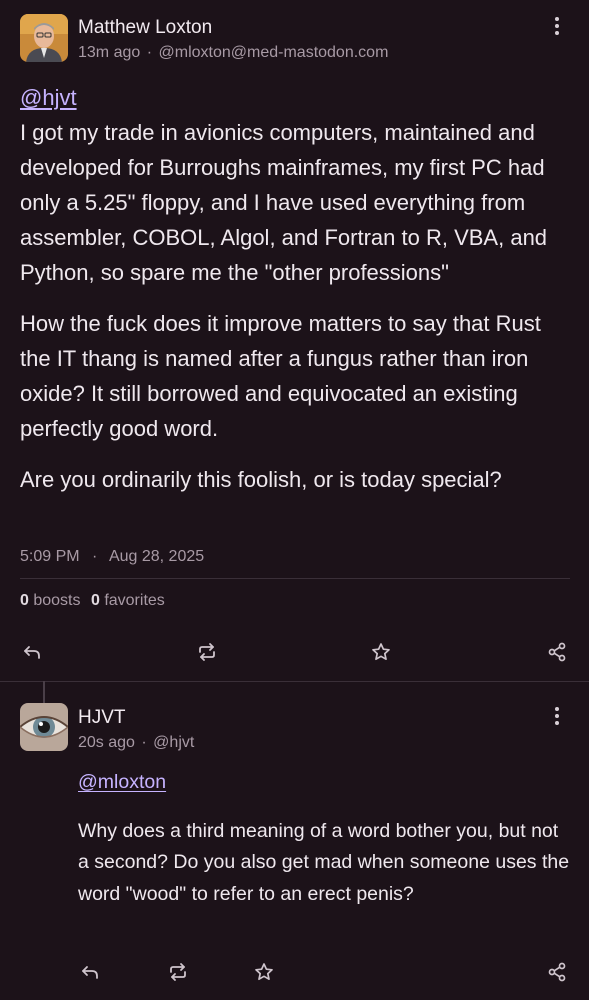  What do you see at coordinates (48, 97) in the screenshot?
I see `post-mention: @hjvt` at bounding box center [48, 97].